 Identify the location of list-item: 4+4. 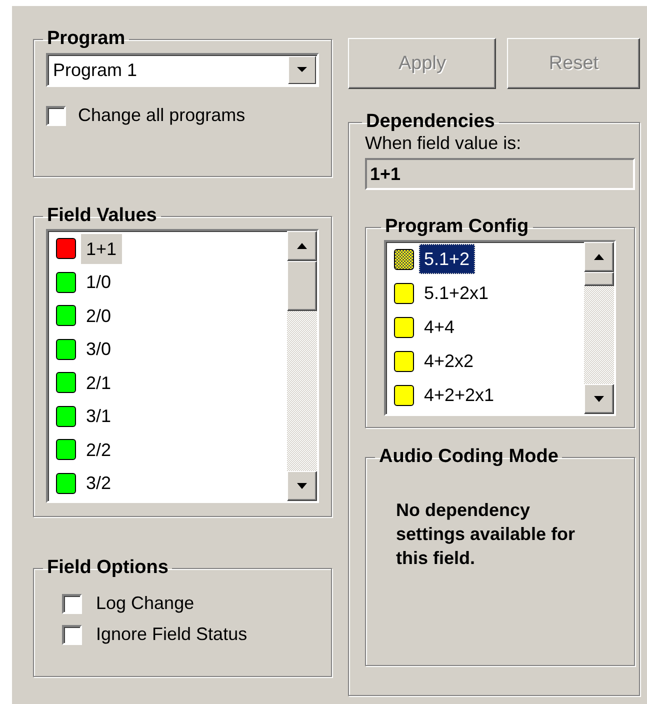
(439, 327).